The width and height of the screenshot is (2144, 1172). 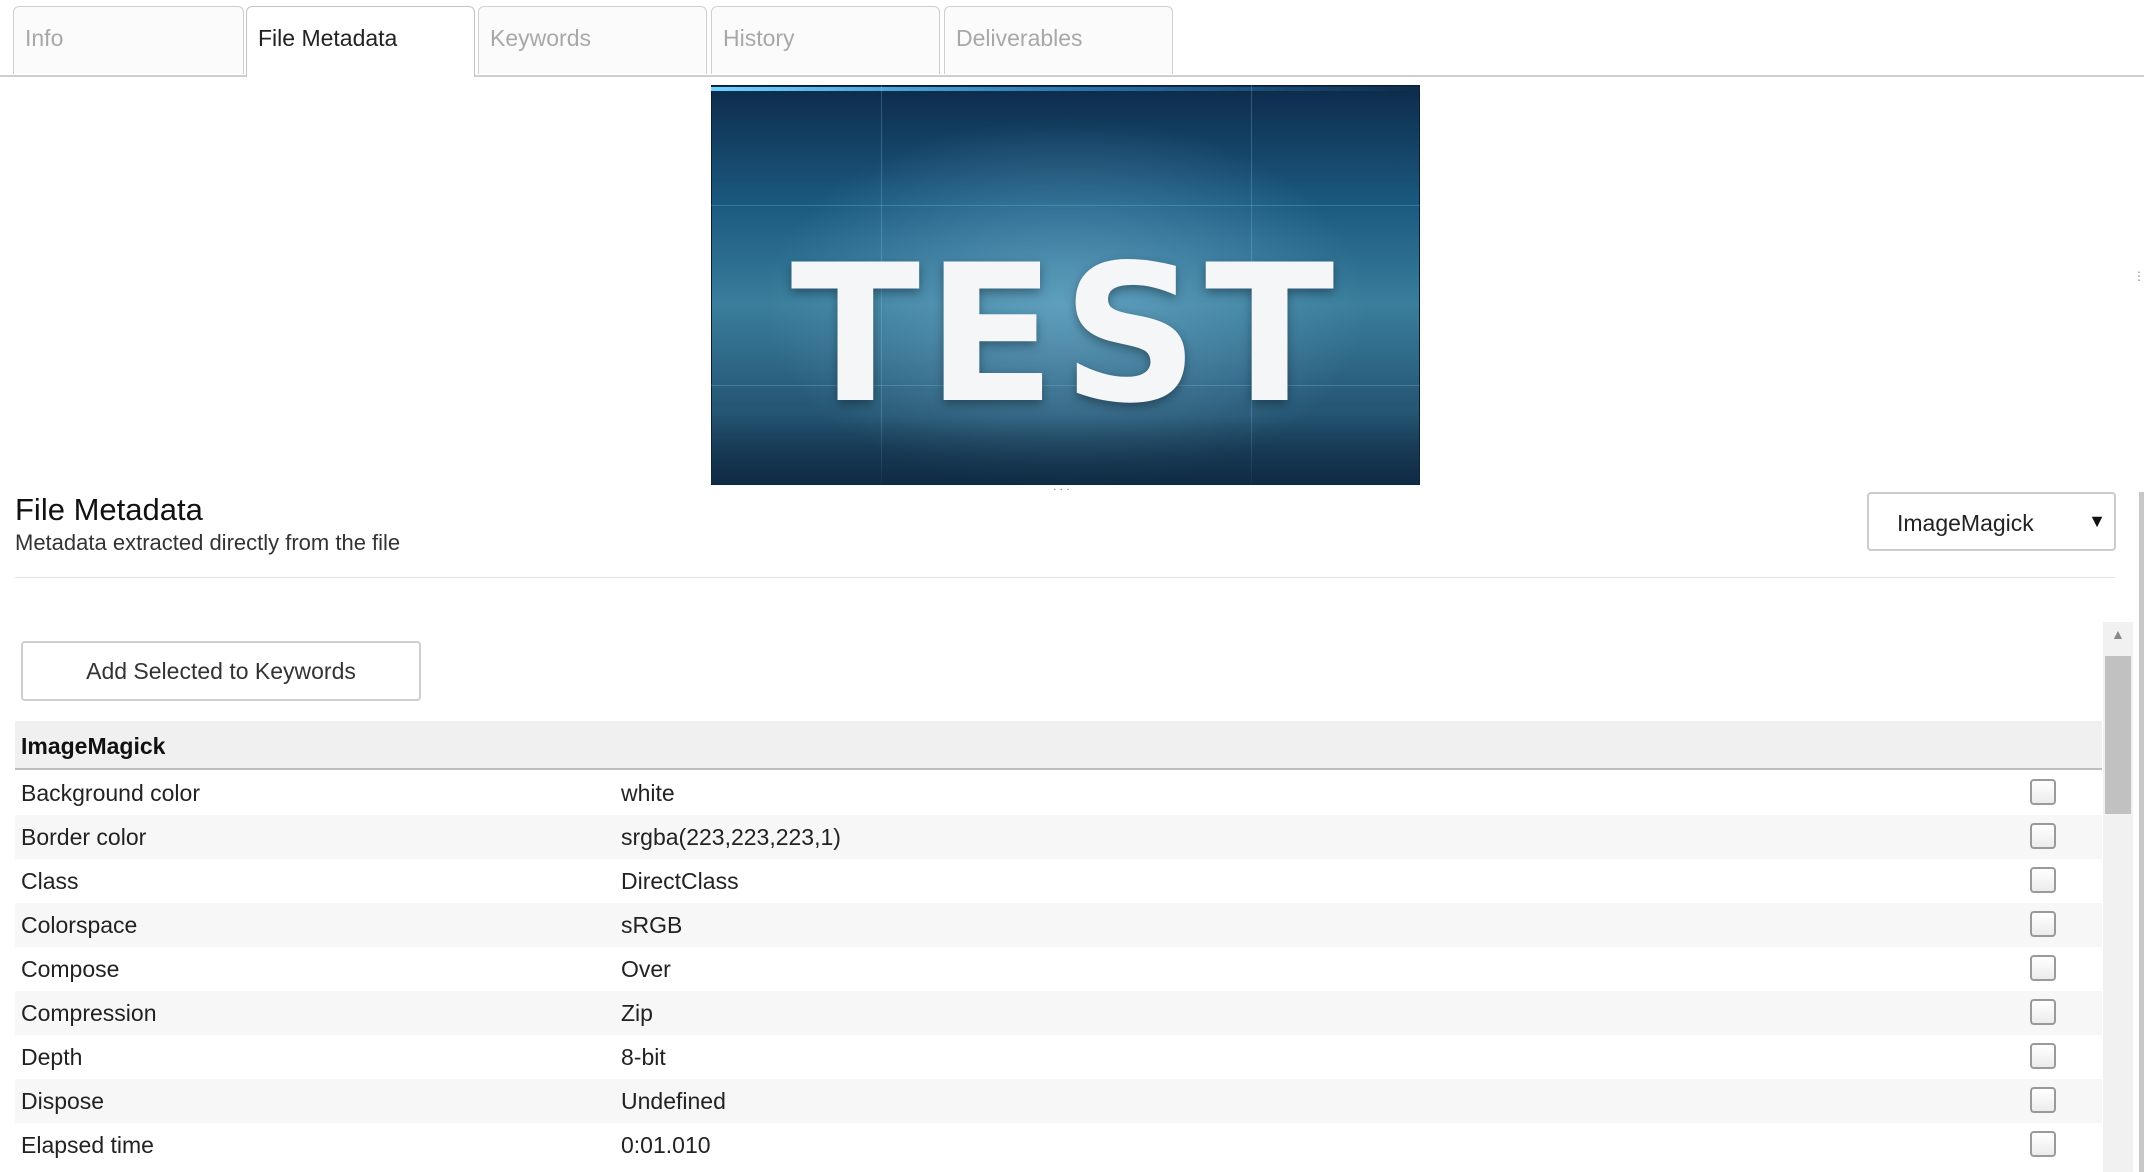 I want to click on tab-label: Info, so click(x=44, y=38).